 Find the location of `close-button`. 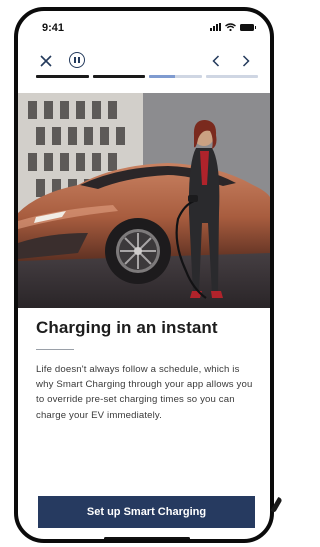

close-button is located at coordinates (46, 61).